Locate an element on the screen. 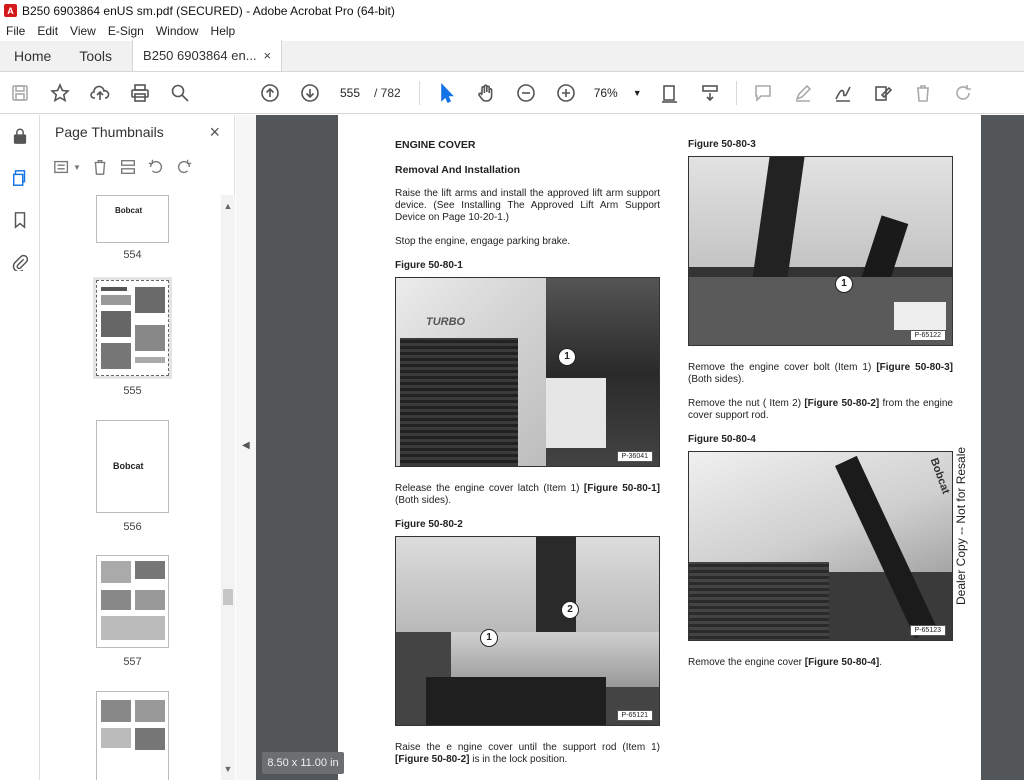 The width and height of the screenshot is (1024, 780). save-icon is located at coordinates (20, 93).